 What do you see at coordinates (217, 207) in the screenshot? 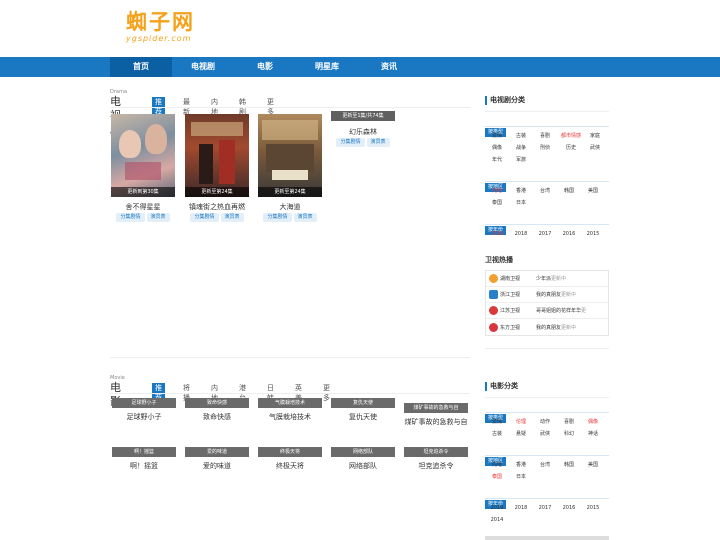
I see `tv-card-title: 镇魂街之热血再燃` at bounding box center [217, 207].